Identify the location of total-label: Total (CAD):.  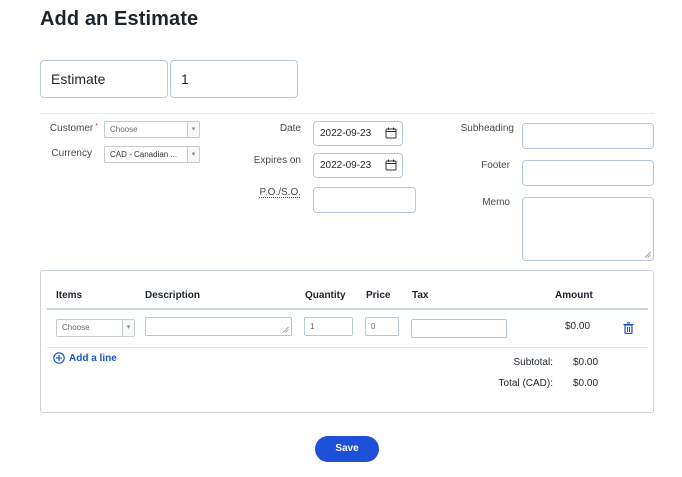
(525, 383).